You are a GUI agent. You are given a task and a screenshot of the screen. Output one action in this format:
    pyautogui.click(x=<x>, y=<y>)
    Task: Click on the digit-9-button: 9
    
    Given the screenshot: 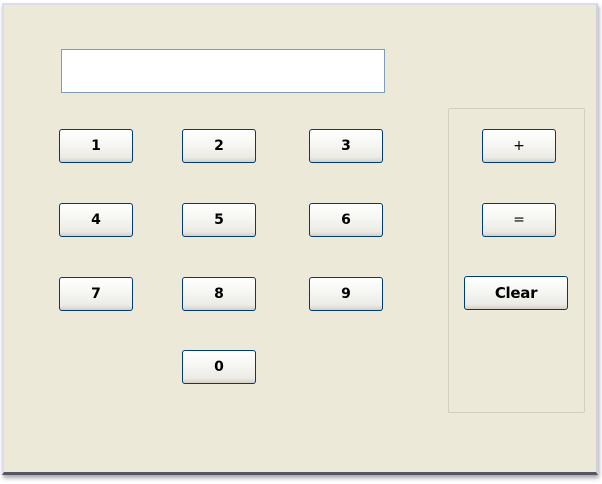 What is the action you would take?
    pyautogui.click(x=346, y=294)
    